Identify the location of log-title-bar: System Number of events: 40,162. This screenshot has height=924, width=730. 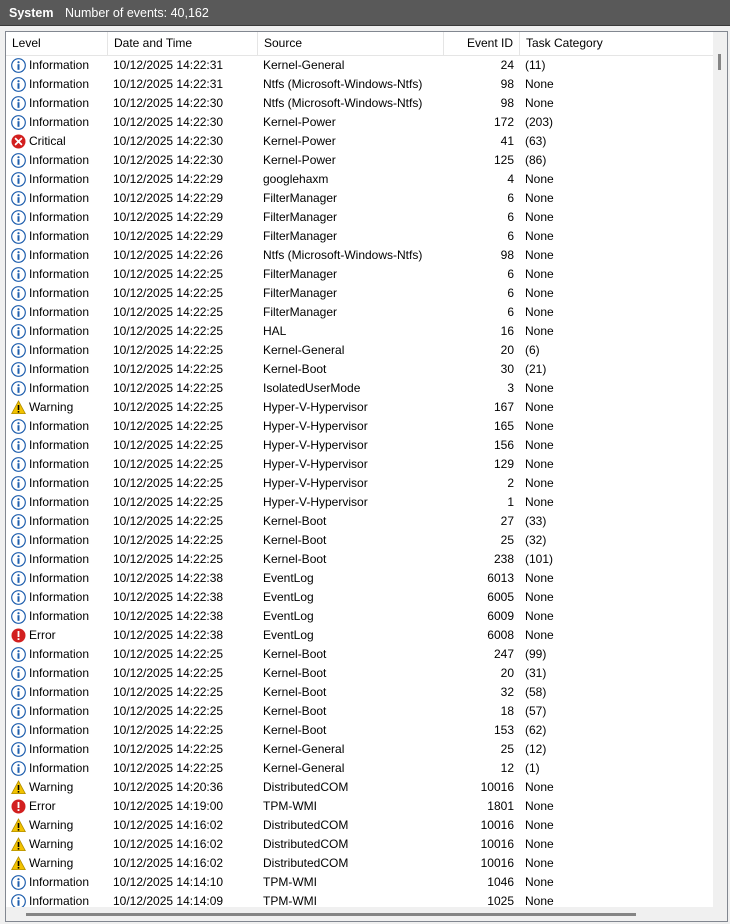
(365, 13).